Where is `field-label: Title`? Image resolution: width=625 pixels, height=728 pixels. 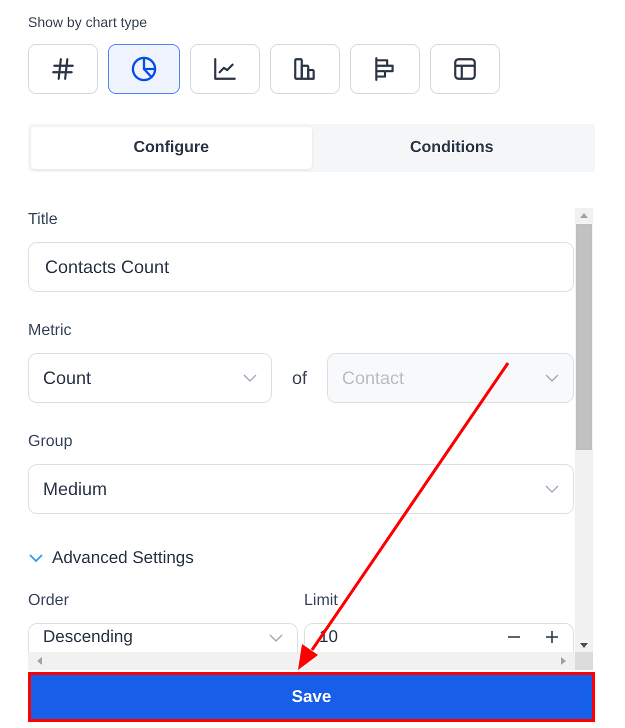 field-label: Title is located at coordinates (43, 220).